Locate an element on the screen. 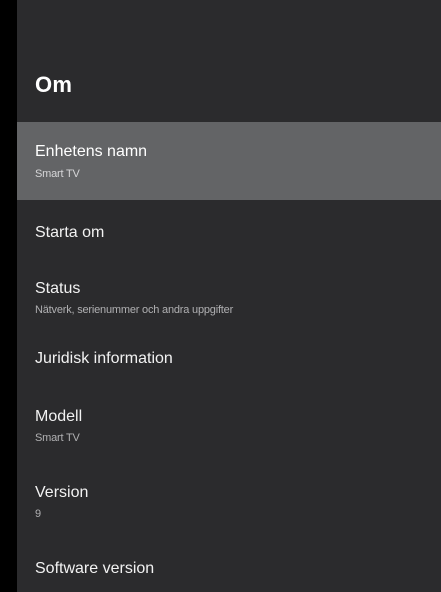 This screenshot has height=592, width=441. list-item-label: Starta om is located at coordinates (70, 232).